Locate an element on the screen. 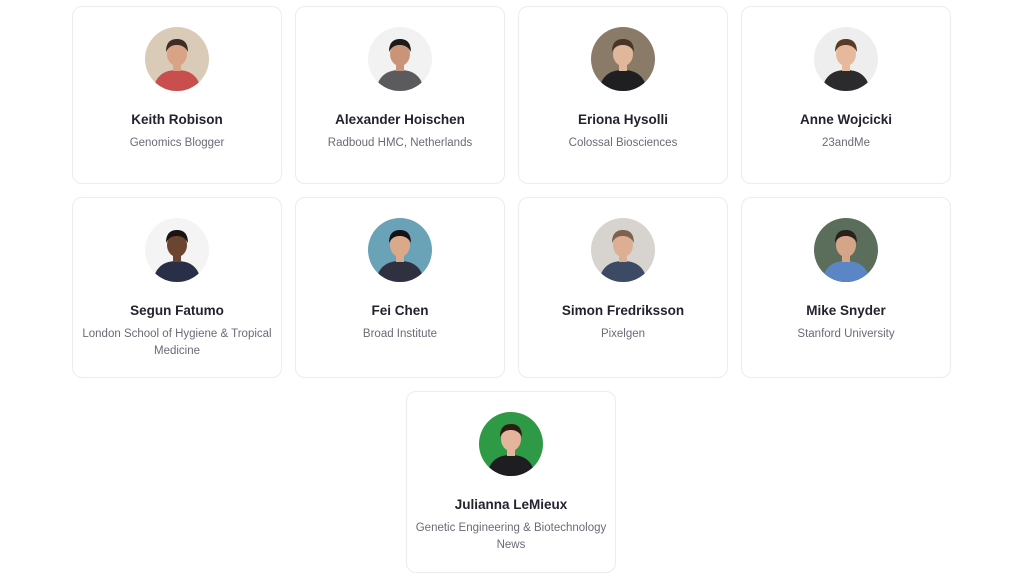 The image size is (1024, 576). speaker-affiliation: Stanford University is located at coordinates (846, 334).